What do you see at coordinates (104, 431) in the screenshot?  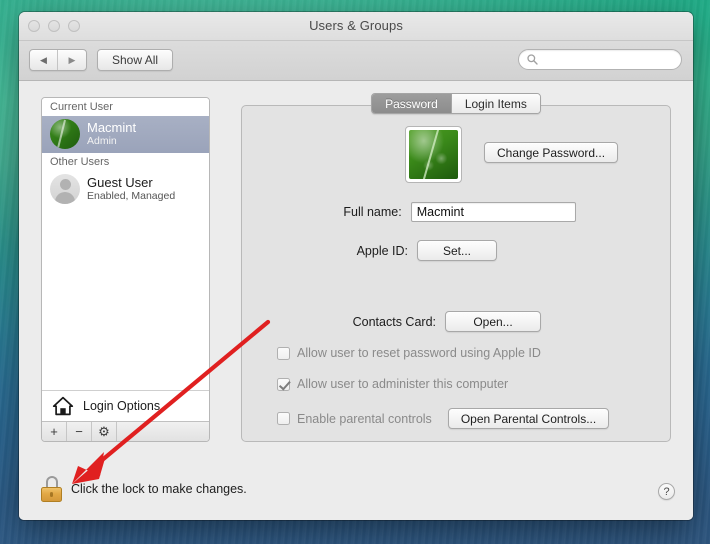 I see `settings-gear-button: ⚙` at bounding box center [104, 431].